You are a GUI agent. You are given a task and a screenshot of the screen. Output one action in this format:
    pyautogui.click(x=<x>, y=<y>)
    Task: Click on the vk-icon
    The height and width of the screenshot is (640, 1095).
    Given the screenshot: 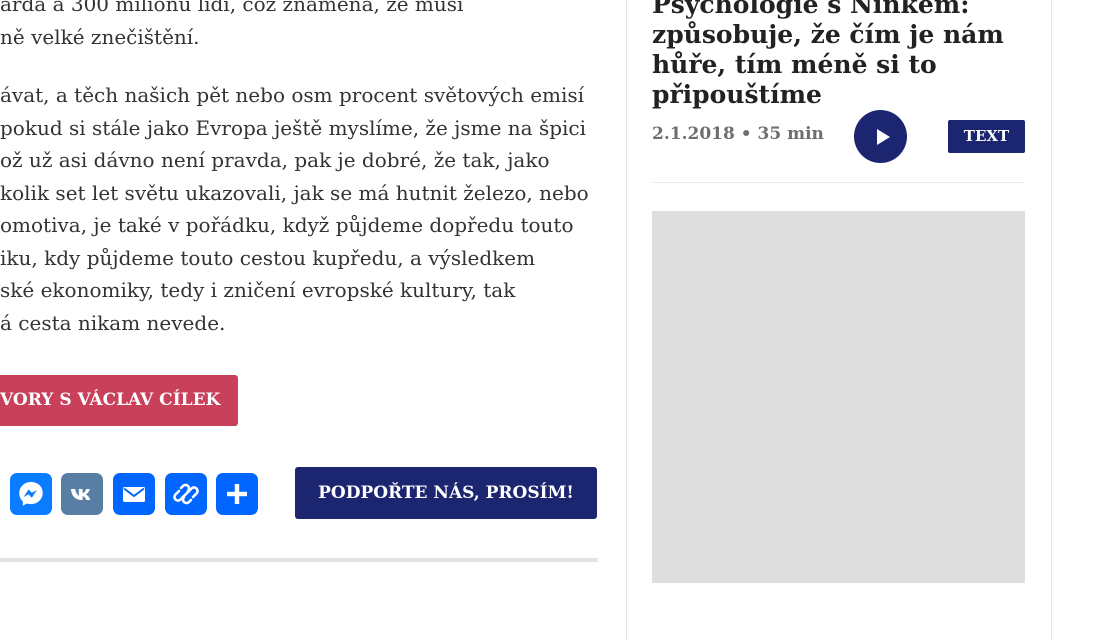 What is the action you would take?
    pyautogui.click(x=81, y=494)
    